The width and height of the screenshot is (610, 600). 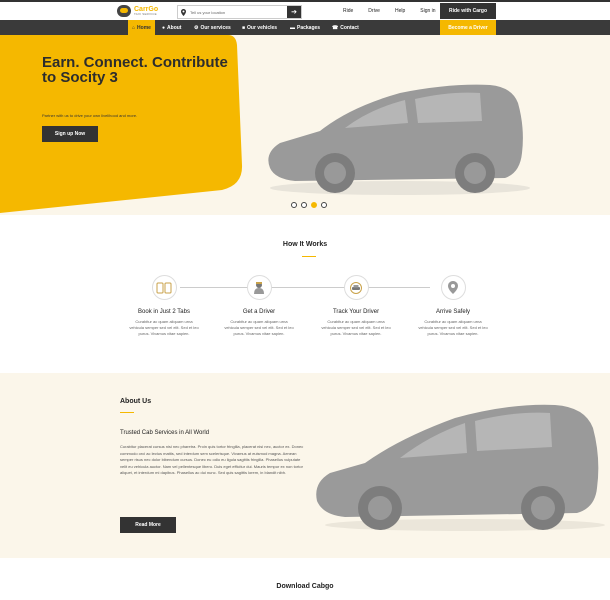 What do you see at coordinates (468, 27) in the screenshot?
I see `become-driver-button: Become a Driver` at bounding box center [468, 27].